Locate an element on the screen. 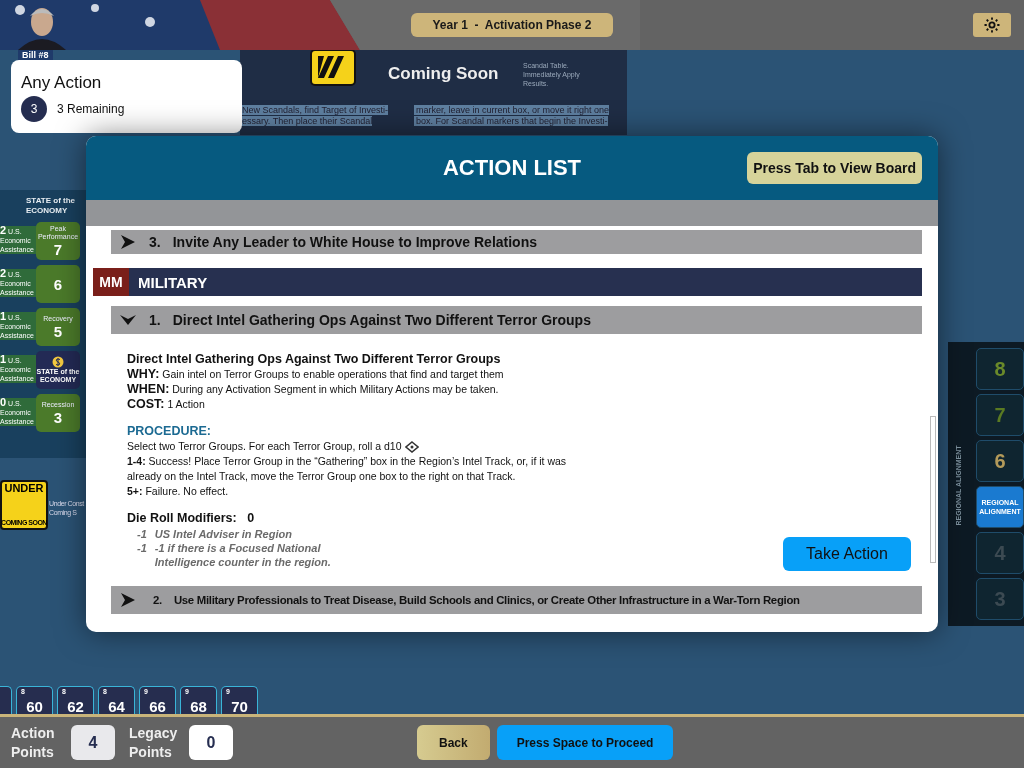 This screenshot has width=1024, height=768. construction-sign-icon is located at coordinates (333, 68).